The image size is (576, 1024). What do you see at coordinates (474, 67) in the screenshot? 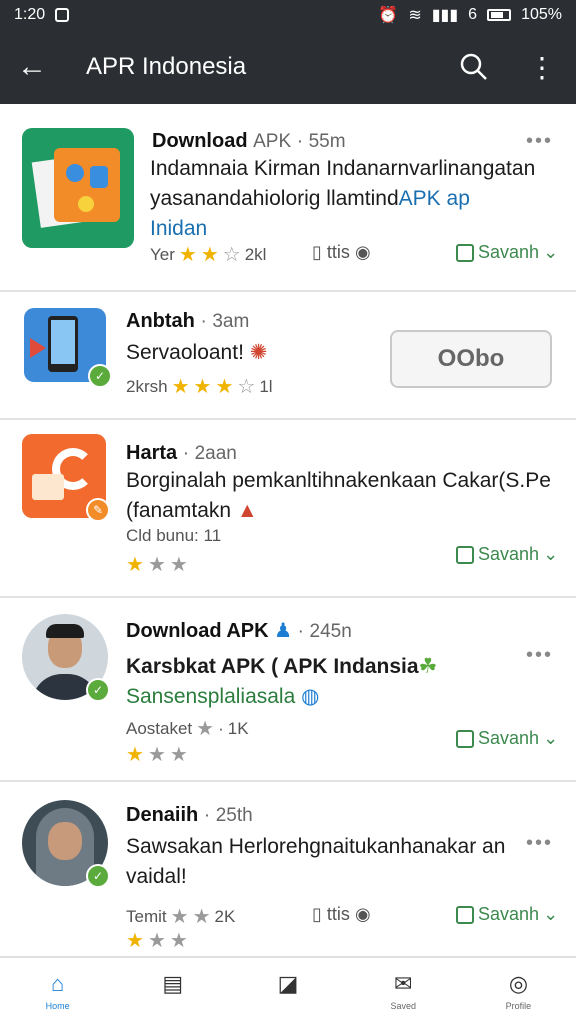
I see `search-button` at bounding box center [474, 67].